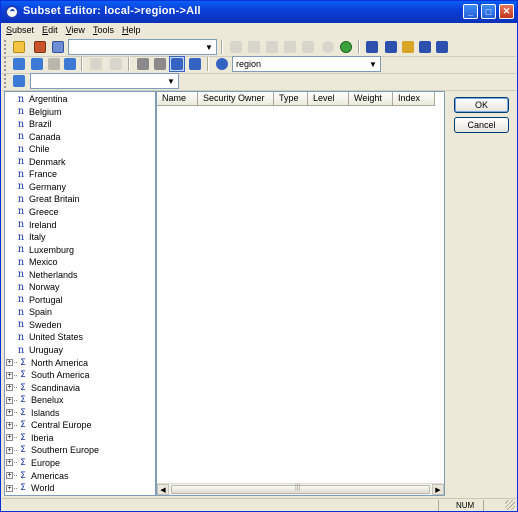 The image size is (518, 512). What do you see at coordinates (131, 30) in the screenshot?
I see `menu-help: Help` at bounding box center [131, 30].